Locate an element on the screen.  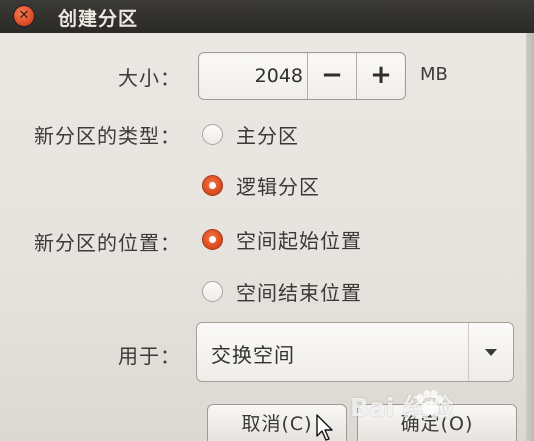
size-spinbox: 2048 − + is located at coordinates (302, 76).